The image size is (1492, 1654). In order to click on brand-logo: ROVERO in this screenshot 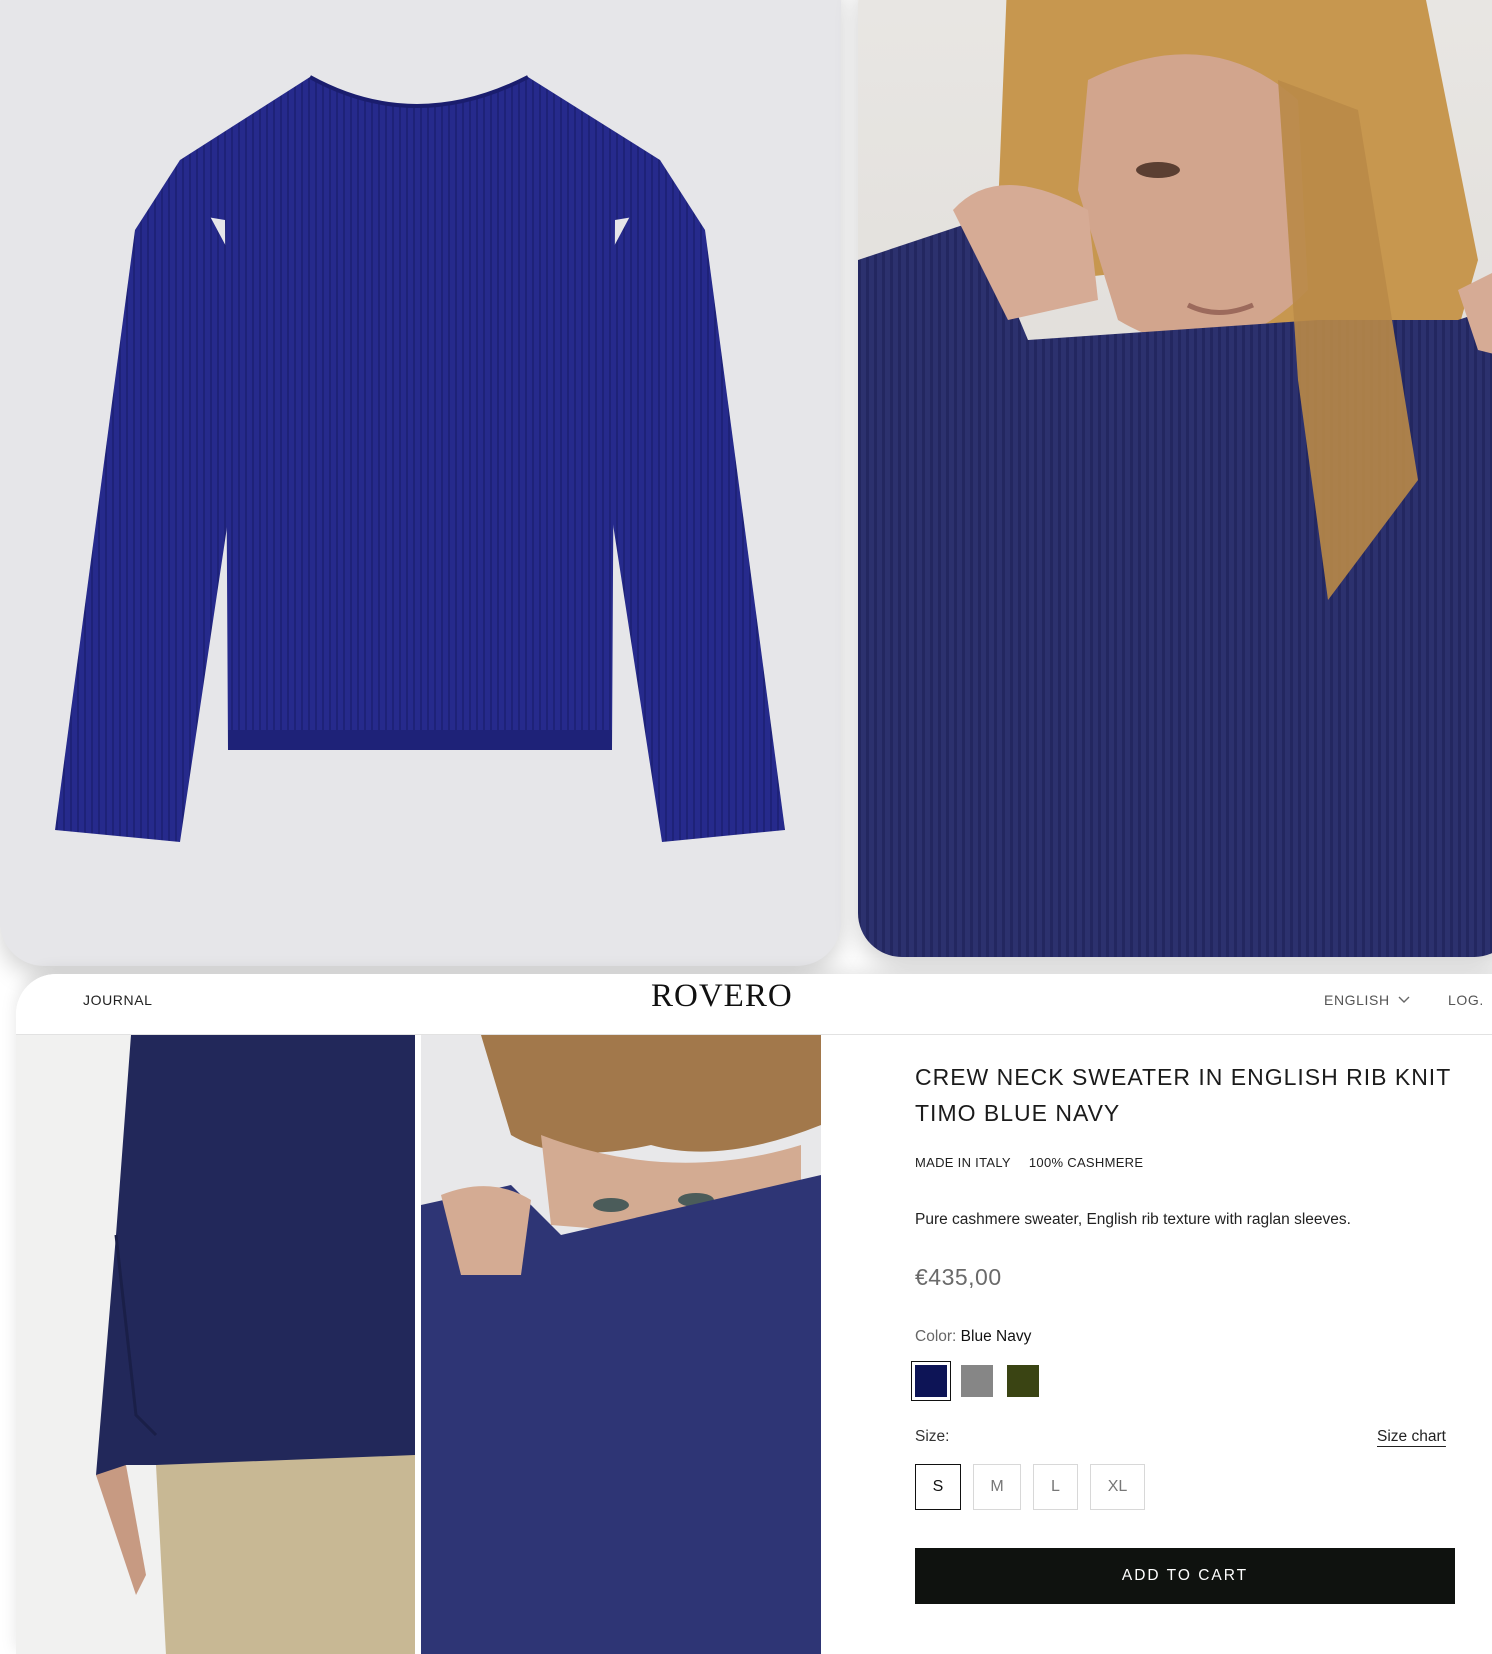, I will do `click(722, 996)`.